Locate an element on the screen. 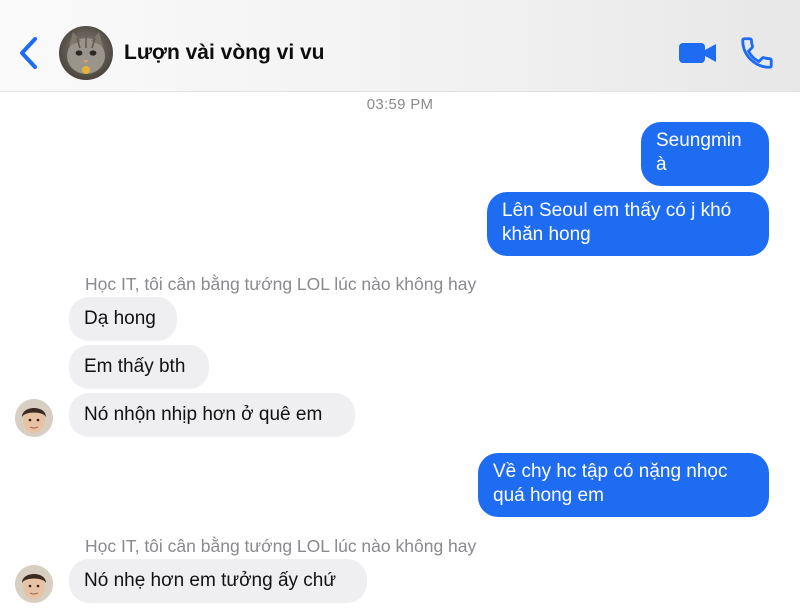  video-camera-icon is located at coordinates (697, 53).